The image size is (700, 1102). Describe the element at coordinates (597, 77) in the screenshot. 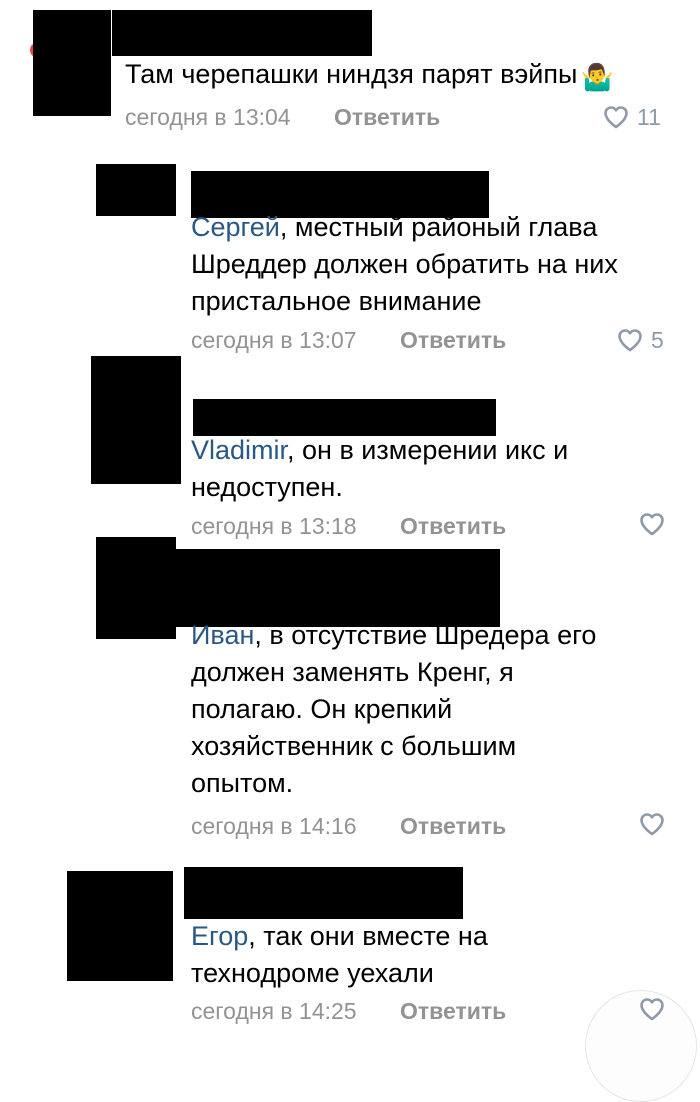

I see `shrug-emoji-icon: 🤷‍♂️` at that location.